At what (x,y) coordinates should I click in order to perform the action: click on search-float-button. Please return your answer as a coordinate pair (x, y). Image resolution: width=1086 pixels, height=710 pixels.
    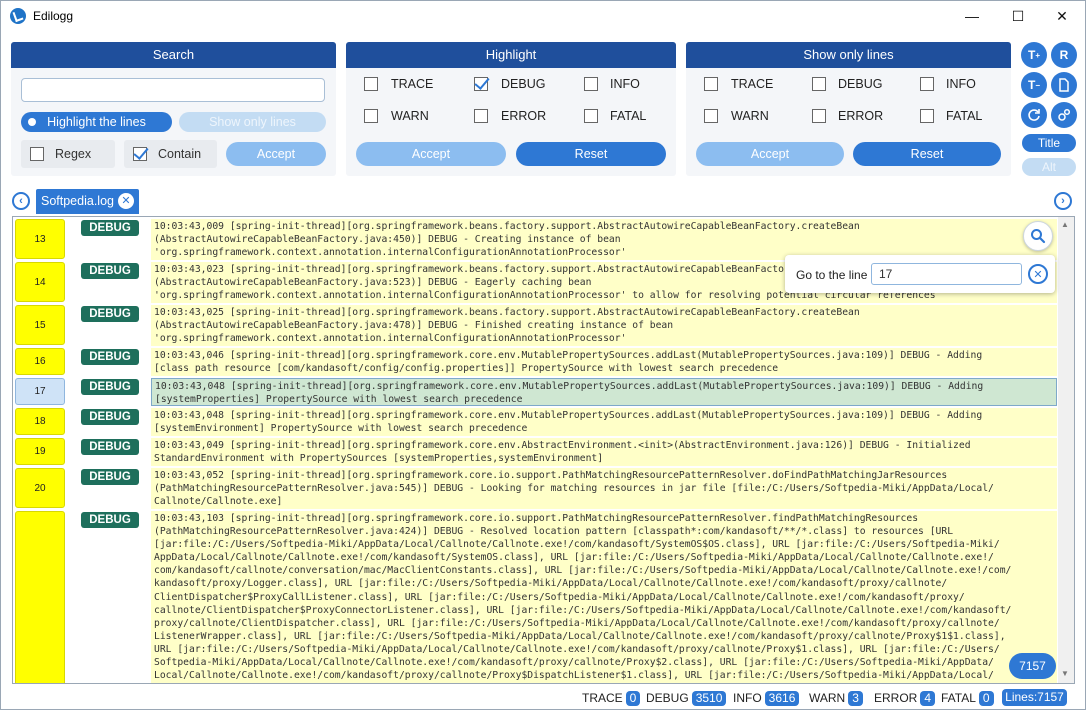
    Looking at the image, I should click on (1038, 236).